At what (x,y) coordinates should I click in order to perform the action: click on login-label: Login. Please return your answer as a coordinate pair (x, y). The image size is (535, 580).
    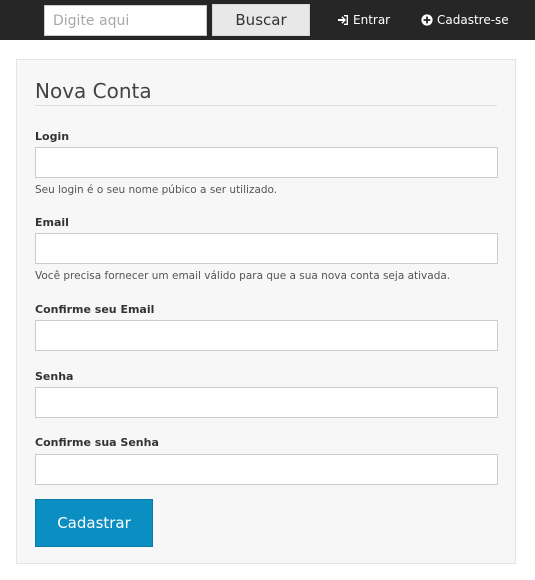
    Looking at the image, I should click on (52, 136).